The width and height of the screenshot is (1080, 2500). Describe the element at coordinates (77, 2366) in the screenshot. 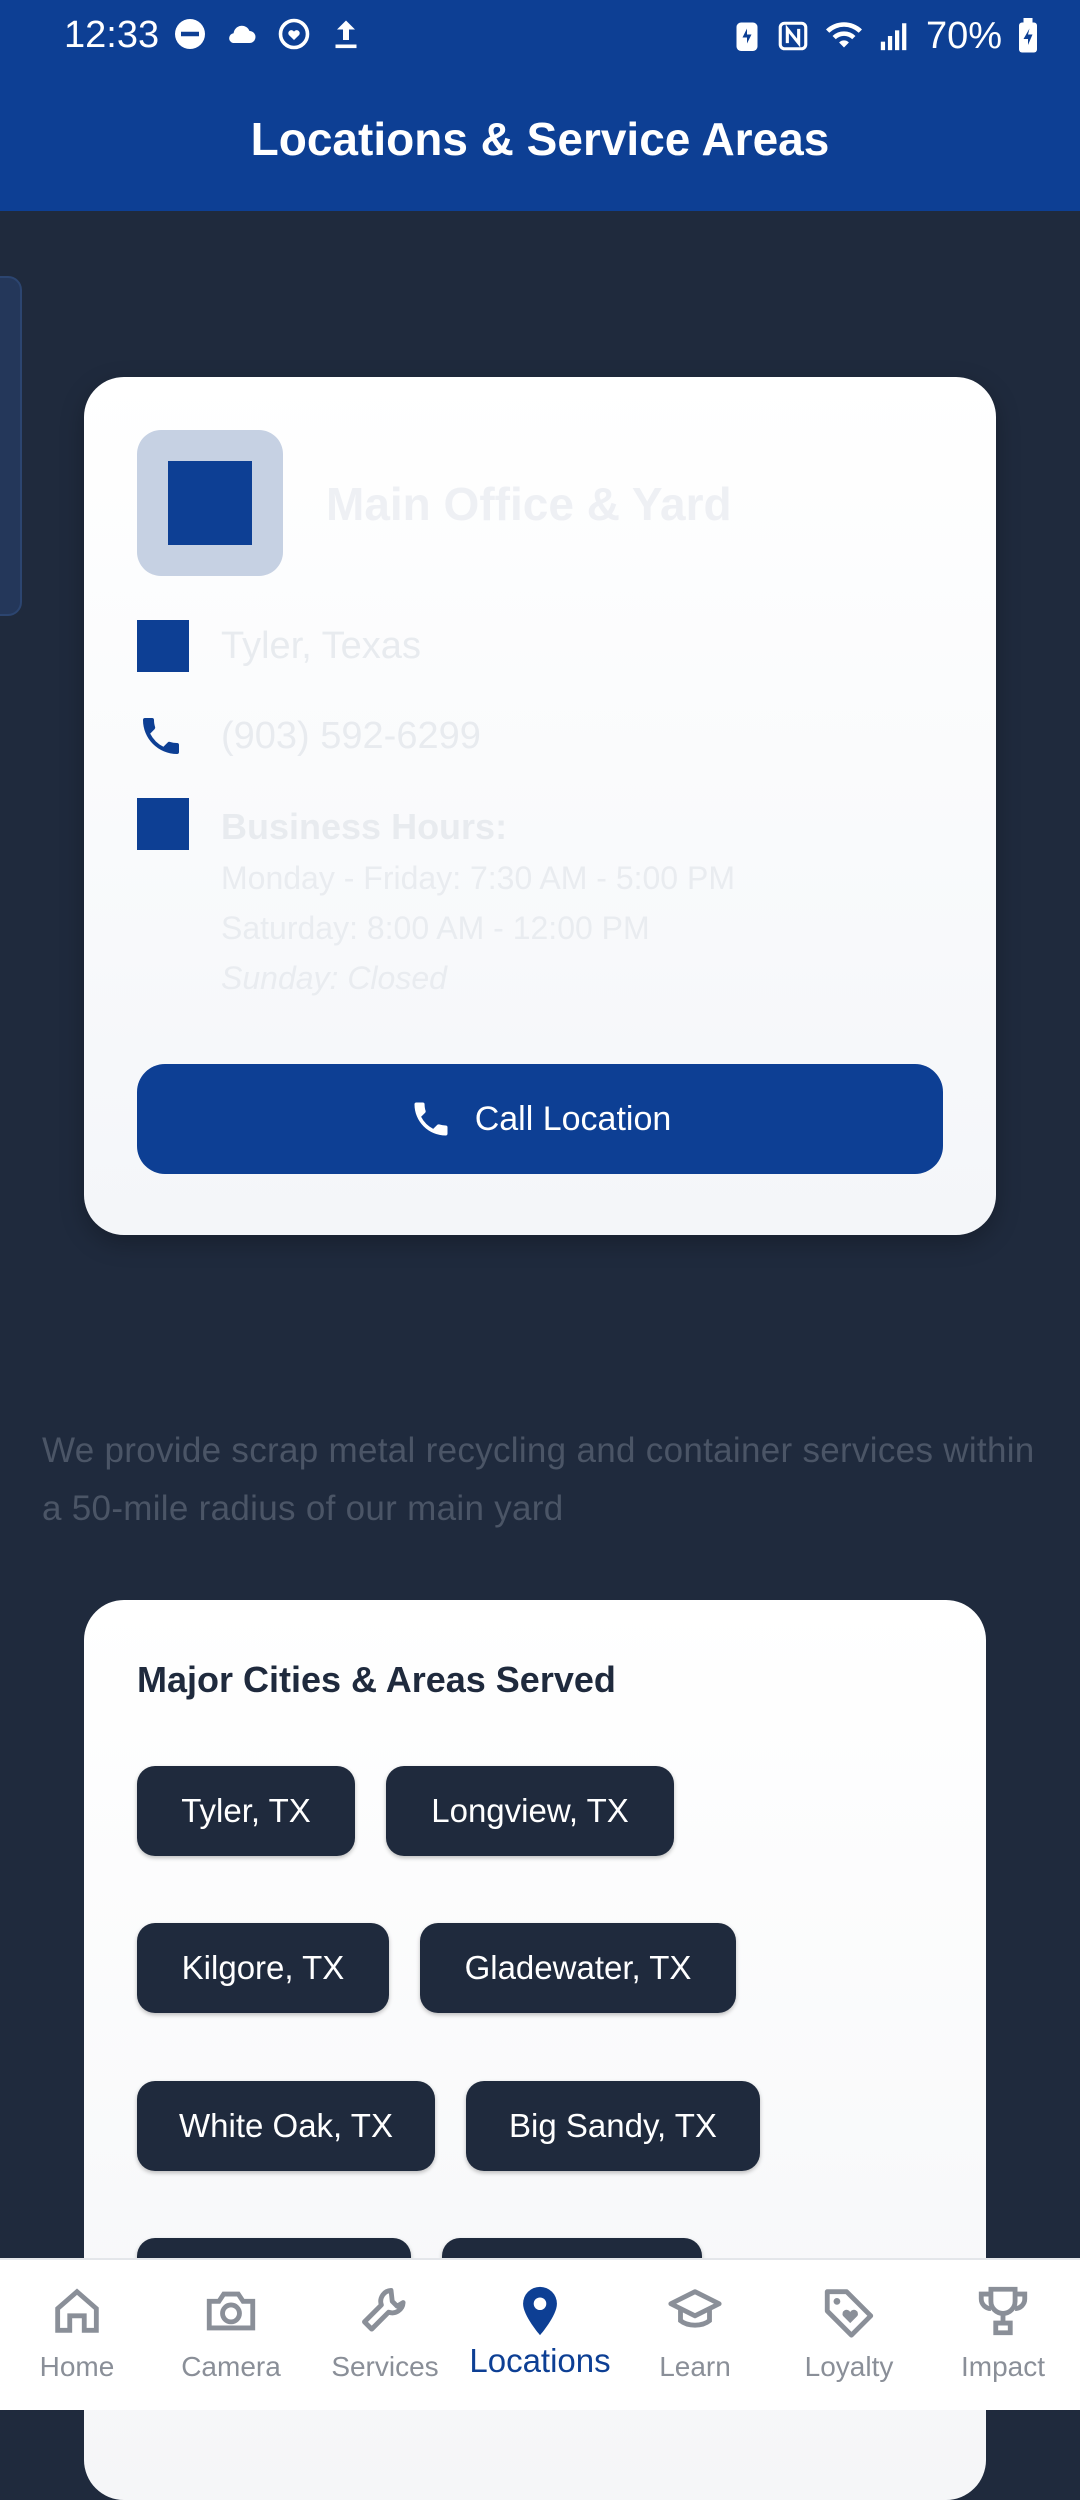

I see `nav-label: Home` at that location.